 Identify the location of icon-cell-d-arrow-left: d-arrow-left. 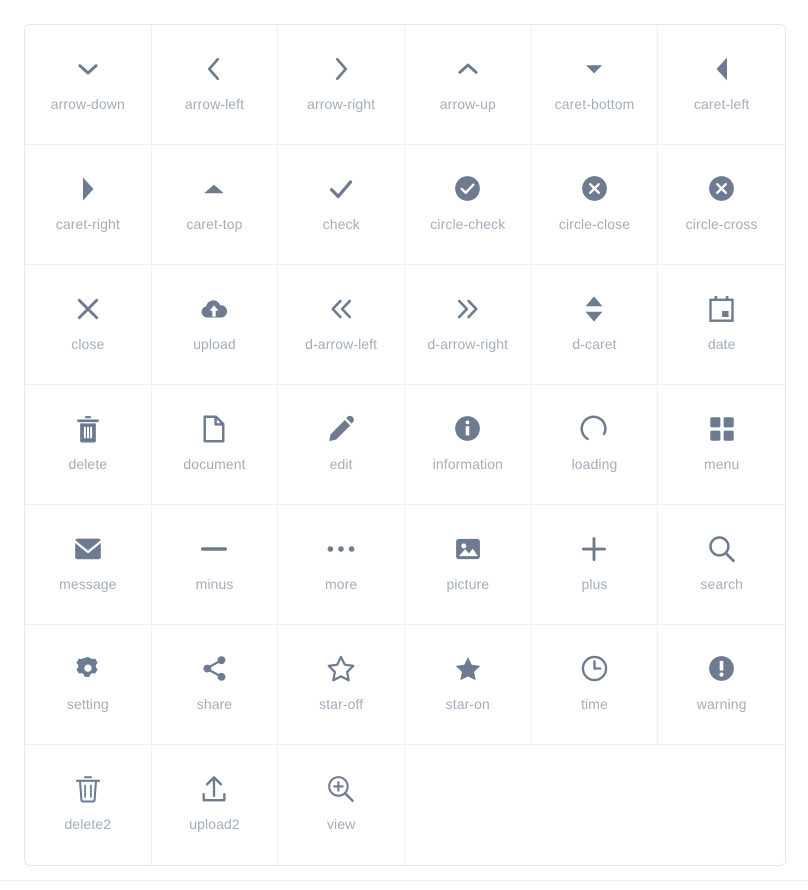
(341, 325).